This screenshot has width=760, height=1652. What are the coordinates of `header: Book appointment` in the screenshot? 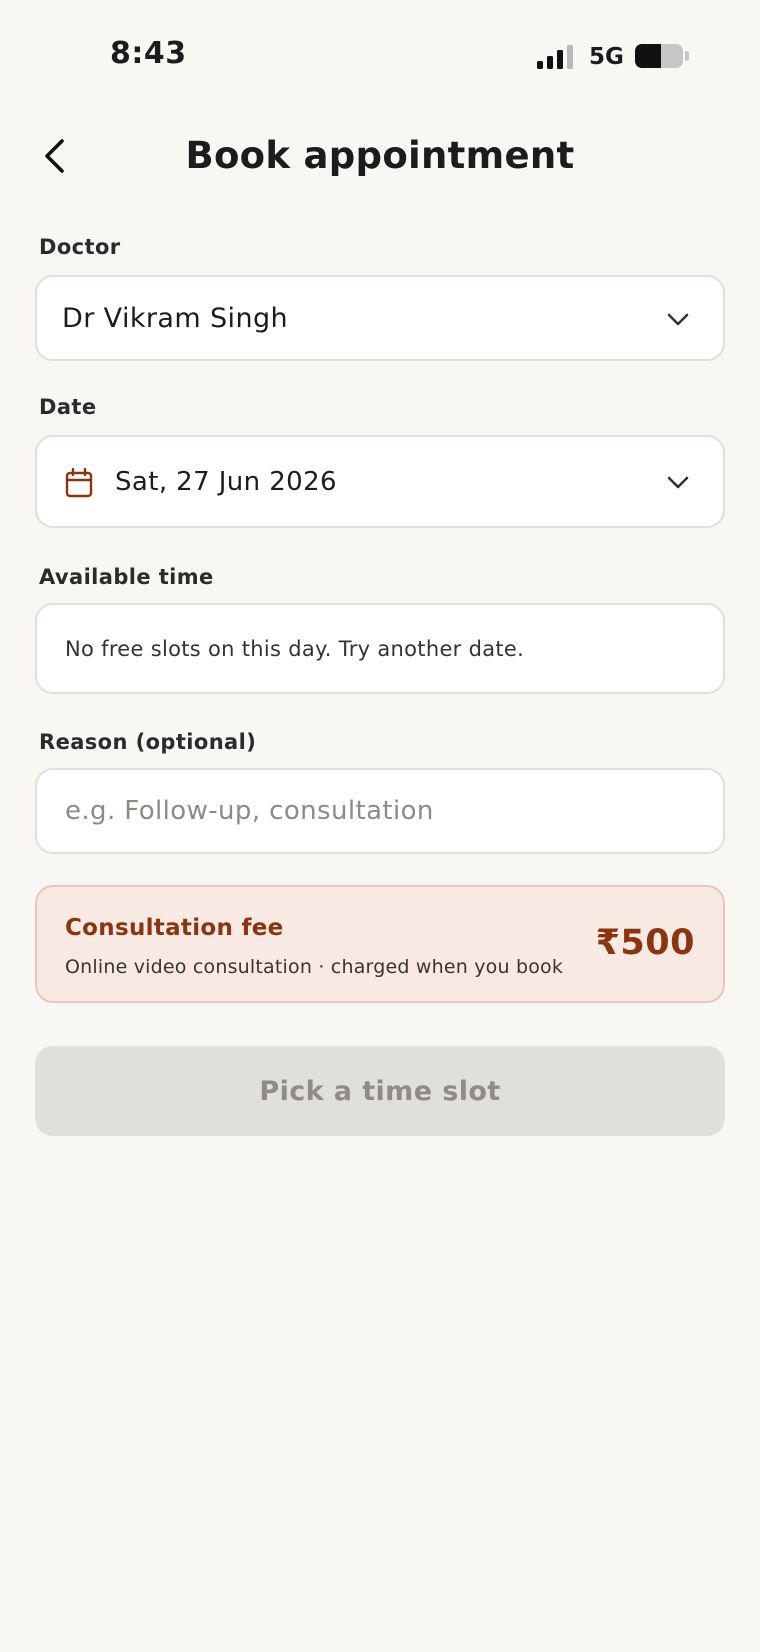 It's located at (380, 156).